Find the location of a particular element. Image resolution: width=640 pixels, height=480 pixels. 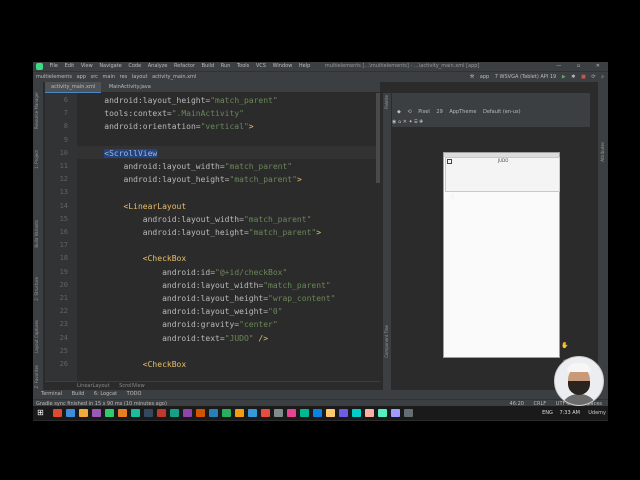

device-select-design: Pixel is located at coordinates (424, 112).